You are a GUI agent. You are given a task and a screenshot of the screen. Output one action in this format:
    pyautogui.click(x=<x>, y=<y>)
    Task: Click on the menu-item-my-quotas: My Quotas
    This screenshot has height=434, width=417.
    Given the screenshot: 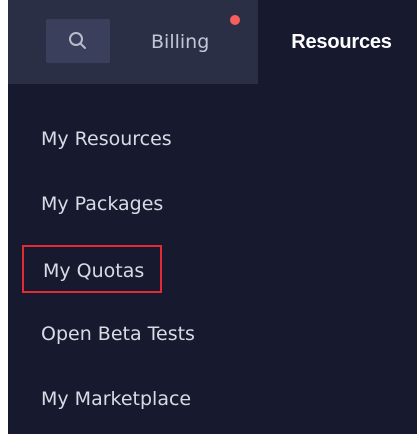 What is the action you would take?
    pyautogui.click(x=92, y=269)
    